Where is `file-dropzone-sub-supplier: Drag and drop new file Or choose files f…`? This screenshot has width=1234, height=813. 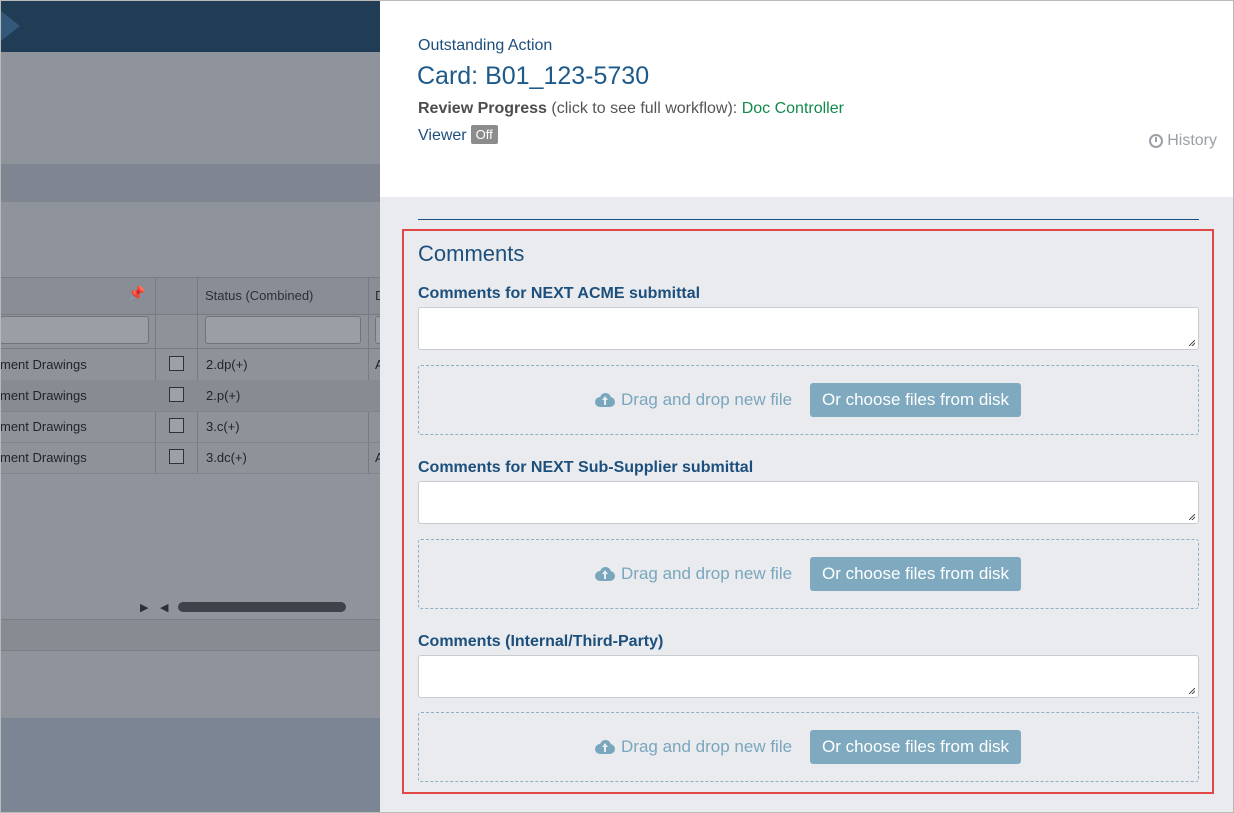
file-dropzone-sub-supplier: Drag and drop new file Or choose files f… is located at coordinates (808, 574).